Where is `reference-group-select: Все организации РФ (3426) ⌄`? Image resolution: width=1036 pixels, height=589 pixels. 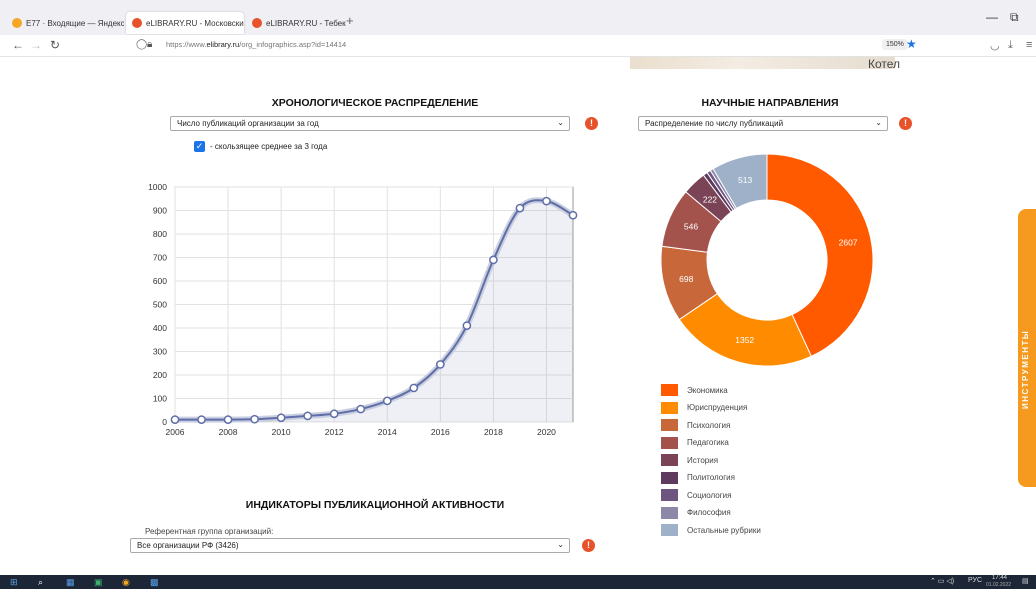
reference-group-select: Все организации РФ (3426) ⌄ is located at coordinates (350, 545).